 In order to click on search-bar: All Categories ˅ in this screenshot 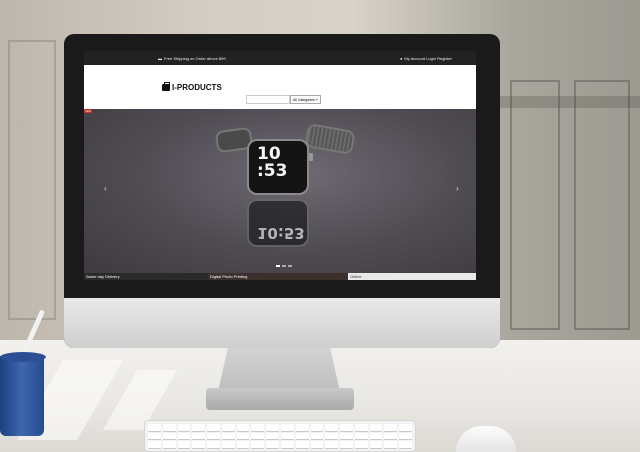, I will do `click(283, 99)`.